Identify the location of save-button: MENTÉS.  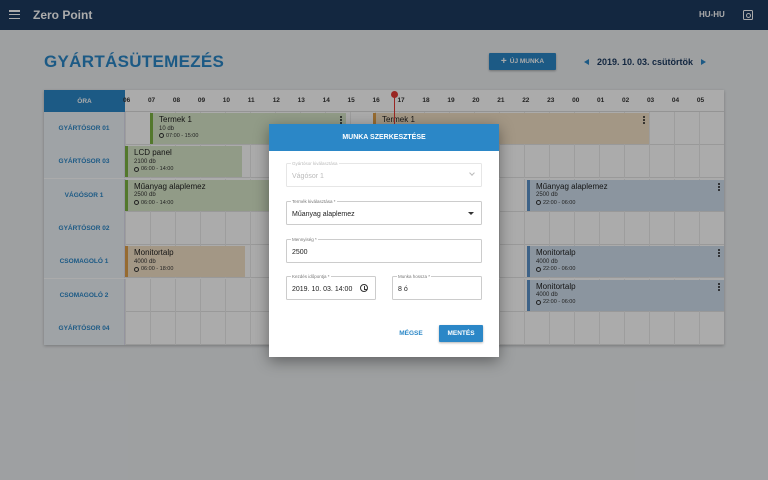
(461, 333).